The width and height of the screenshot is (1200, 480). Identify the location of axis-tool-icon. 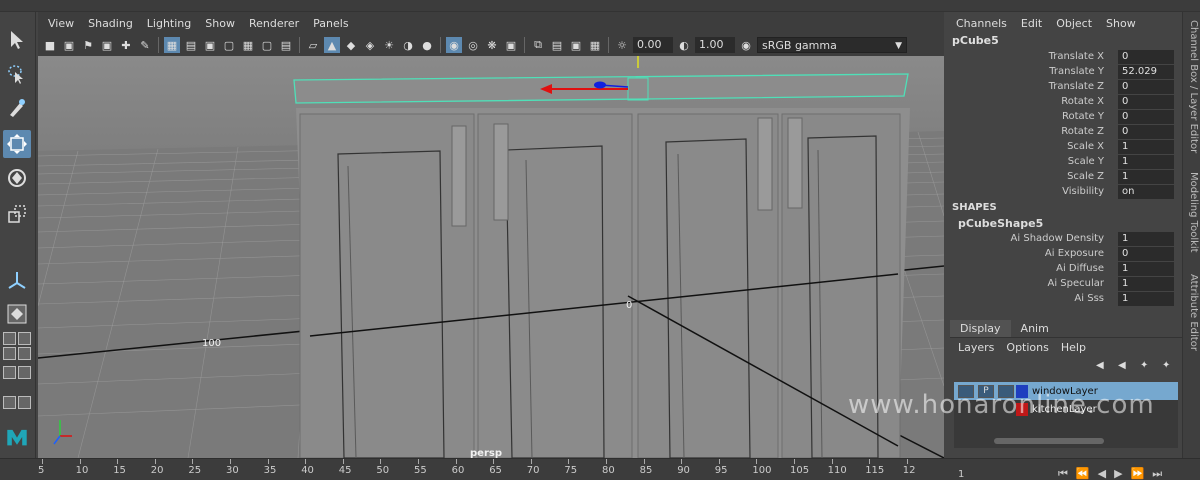
(17, 280).